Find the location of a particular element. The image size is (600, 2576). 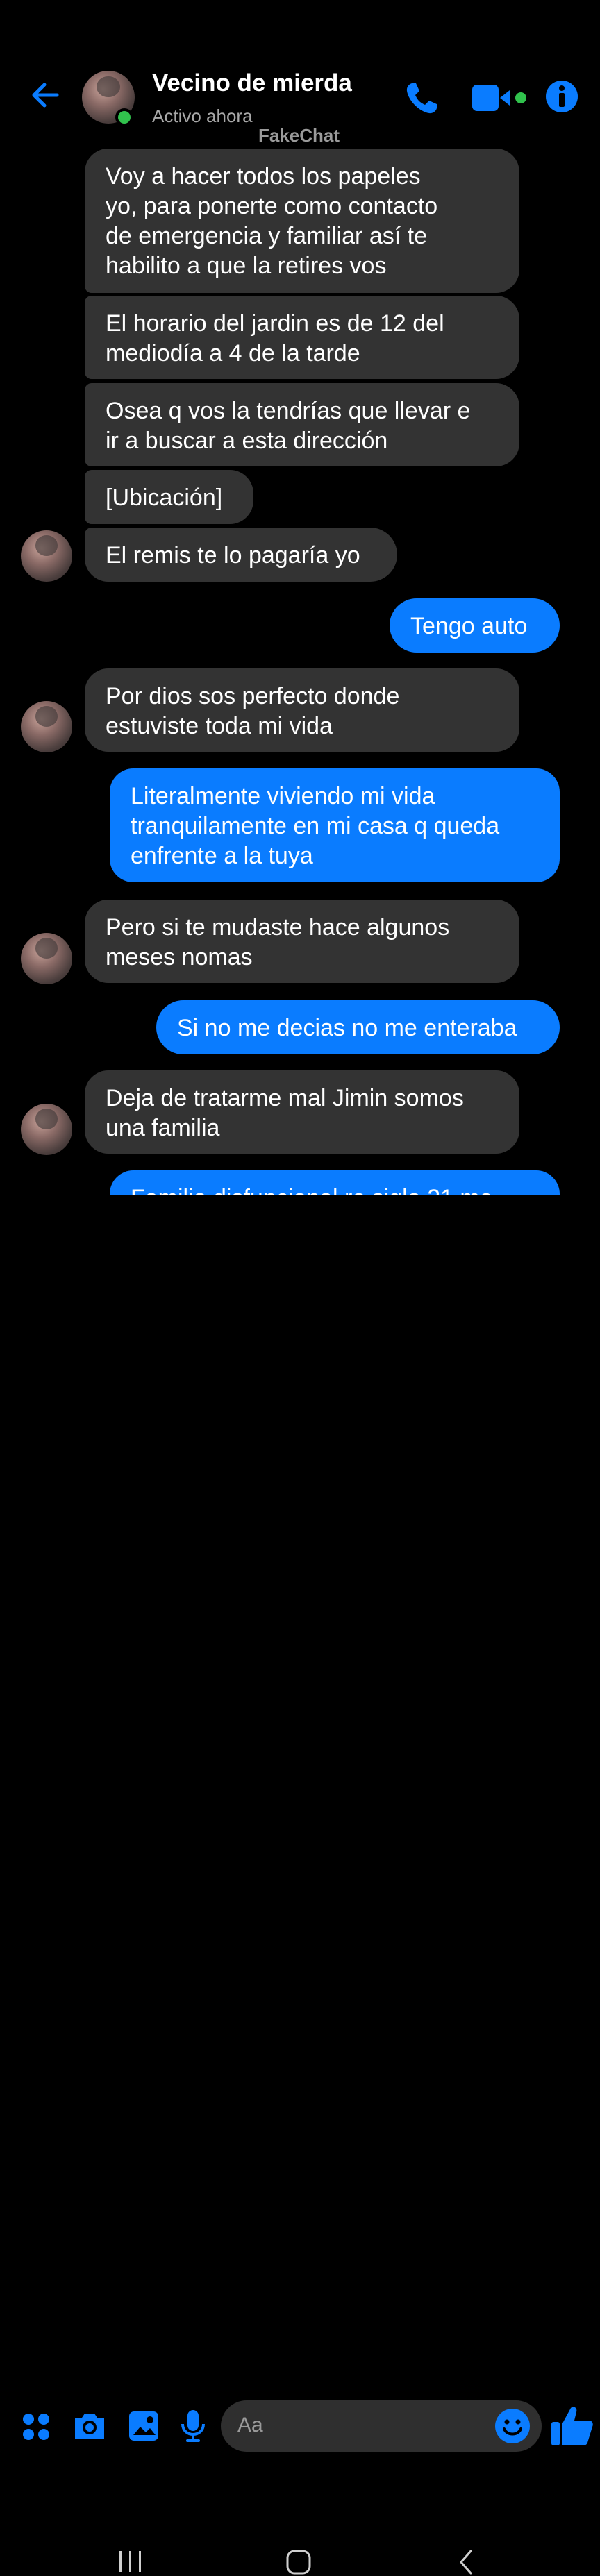

message-line: Pero si te mudaste hace algunos is located at coordinates (278, 927).